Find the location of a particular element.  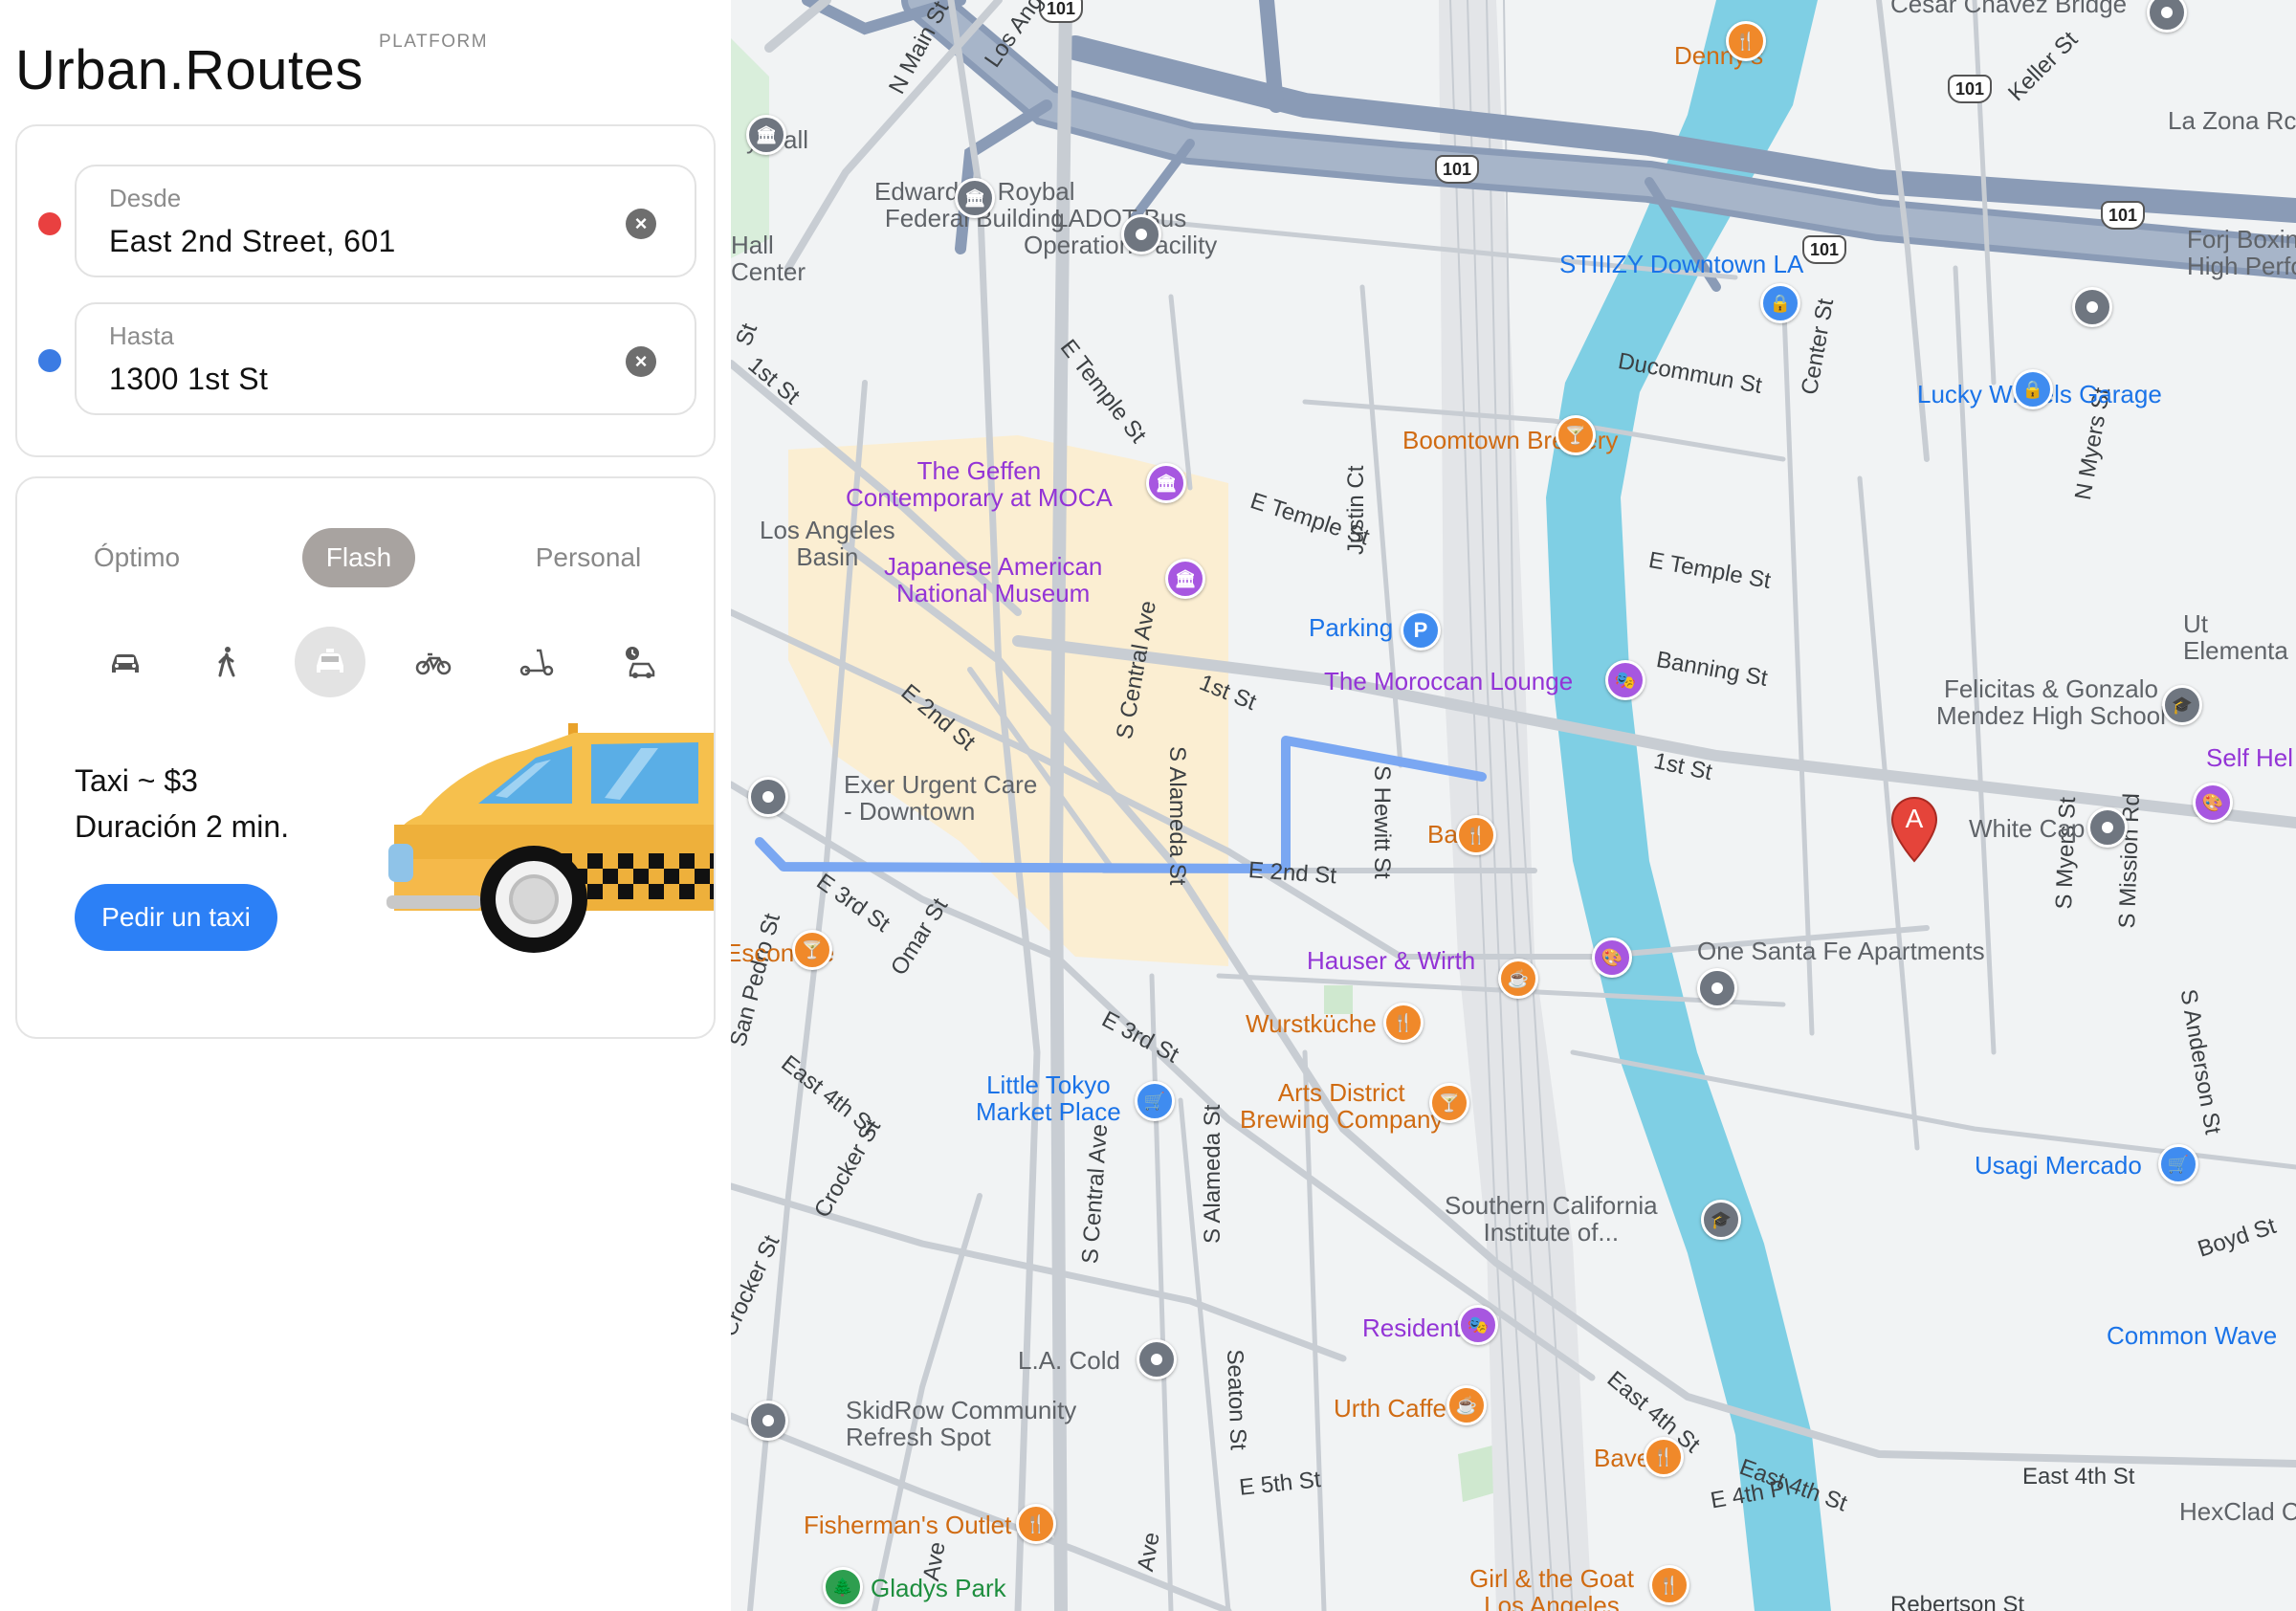

walk-icon is located at coordinates (226, 662).